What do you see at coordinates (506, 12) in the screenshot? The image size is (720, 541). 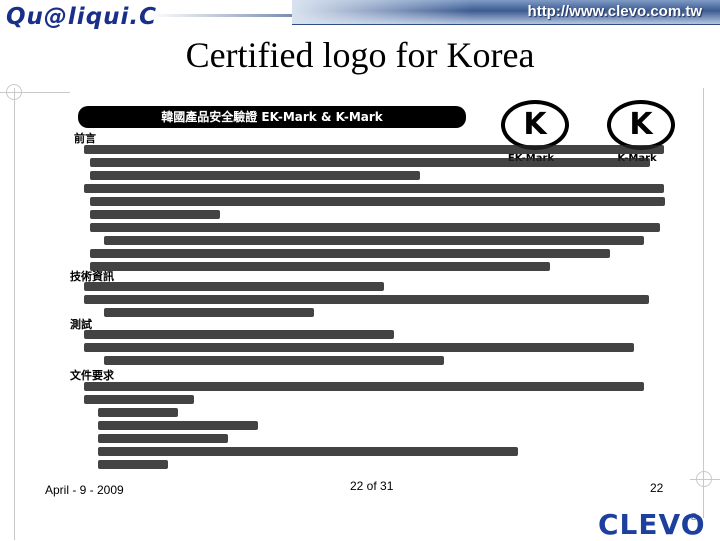 I see `url-banner: http://www.clevo.com.tw` at bounding box center [506, 12].